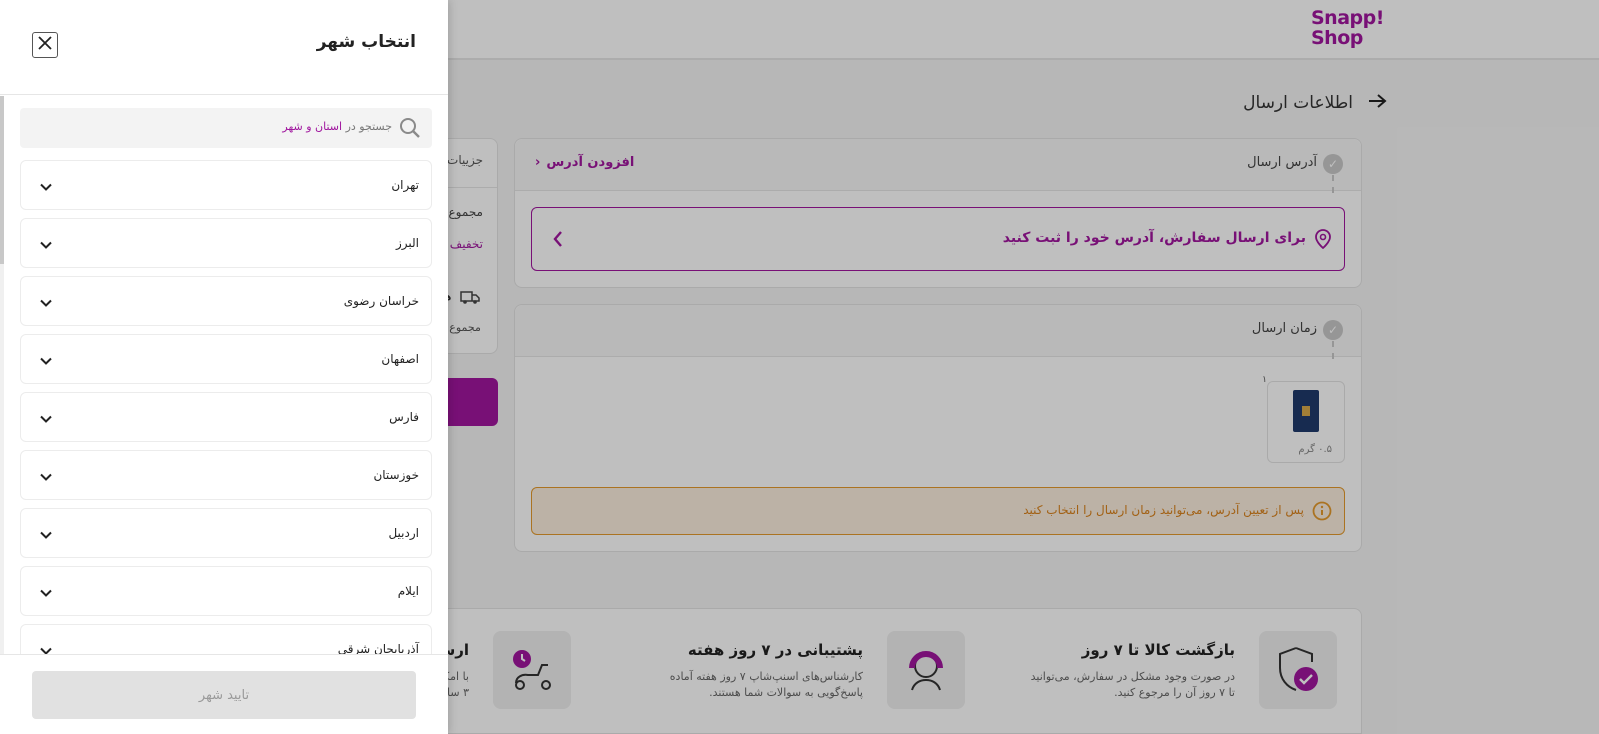 This screenshot has width=1599, height=734. I want to click on province-item-alborz: البرز, so click(226, 243).